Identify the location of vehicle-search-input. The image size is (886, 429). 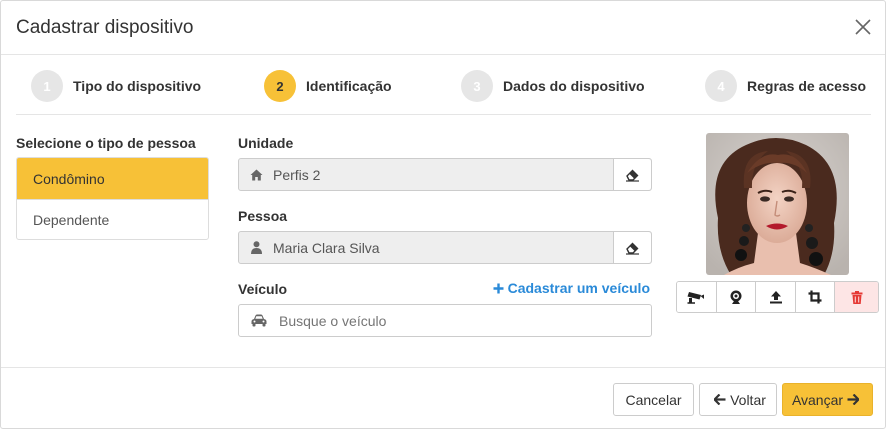
(465, 320).